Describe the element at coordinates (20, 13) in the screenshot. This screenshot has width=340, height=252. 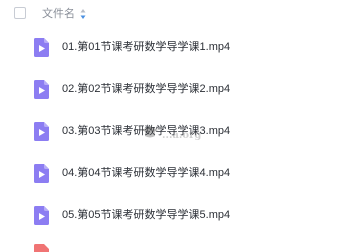
I see `select-all-checkbox` at that location.